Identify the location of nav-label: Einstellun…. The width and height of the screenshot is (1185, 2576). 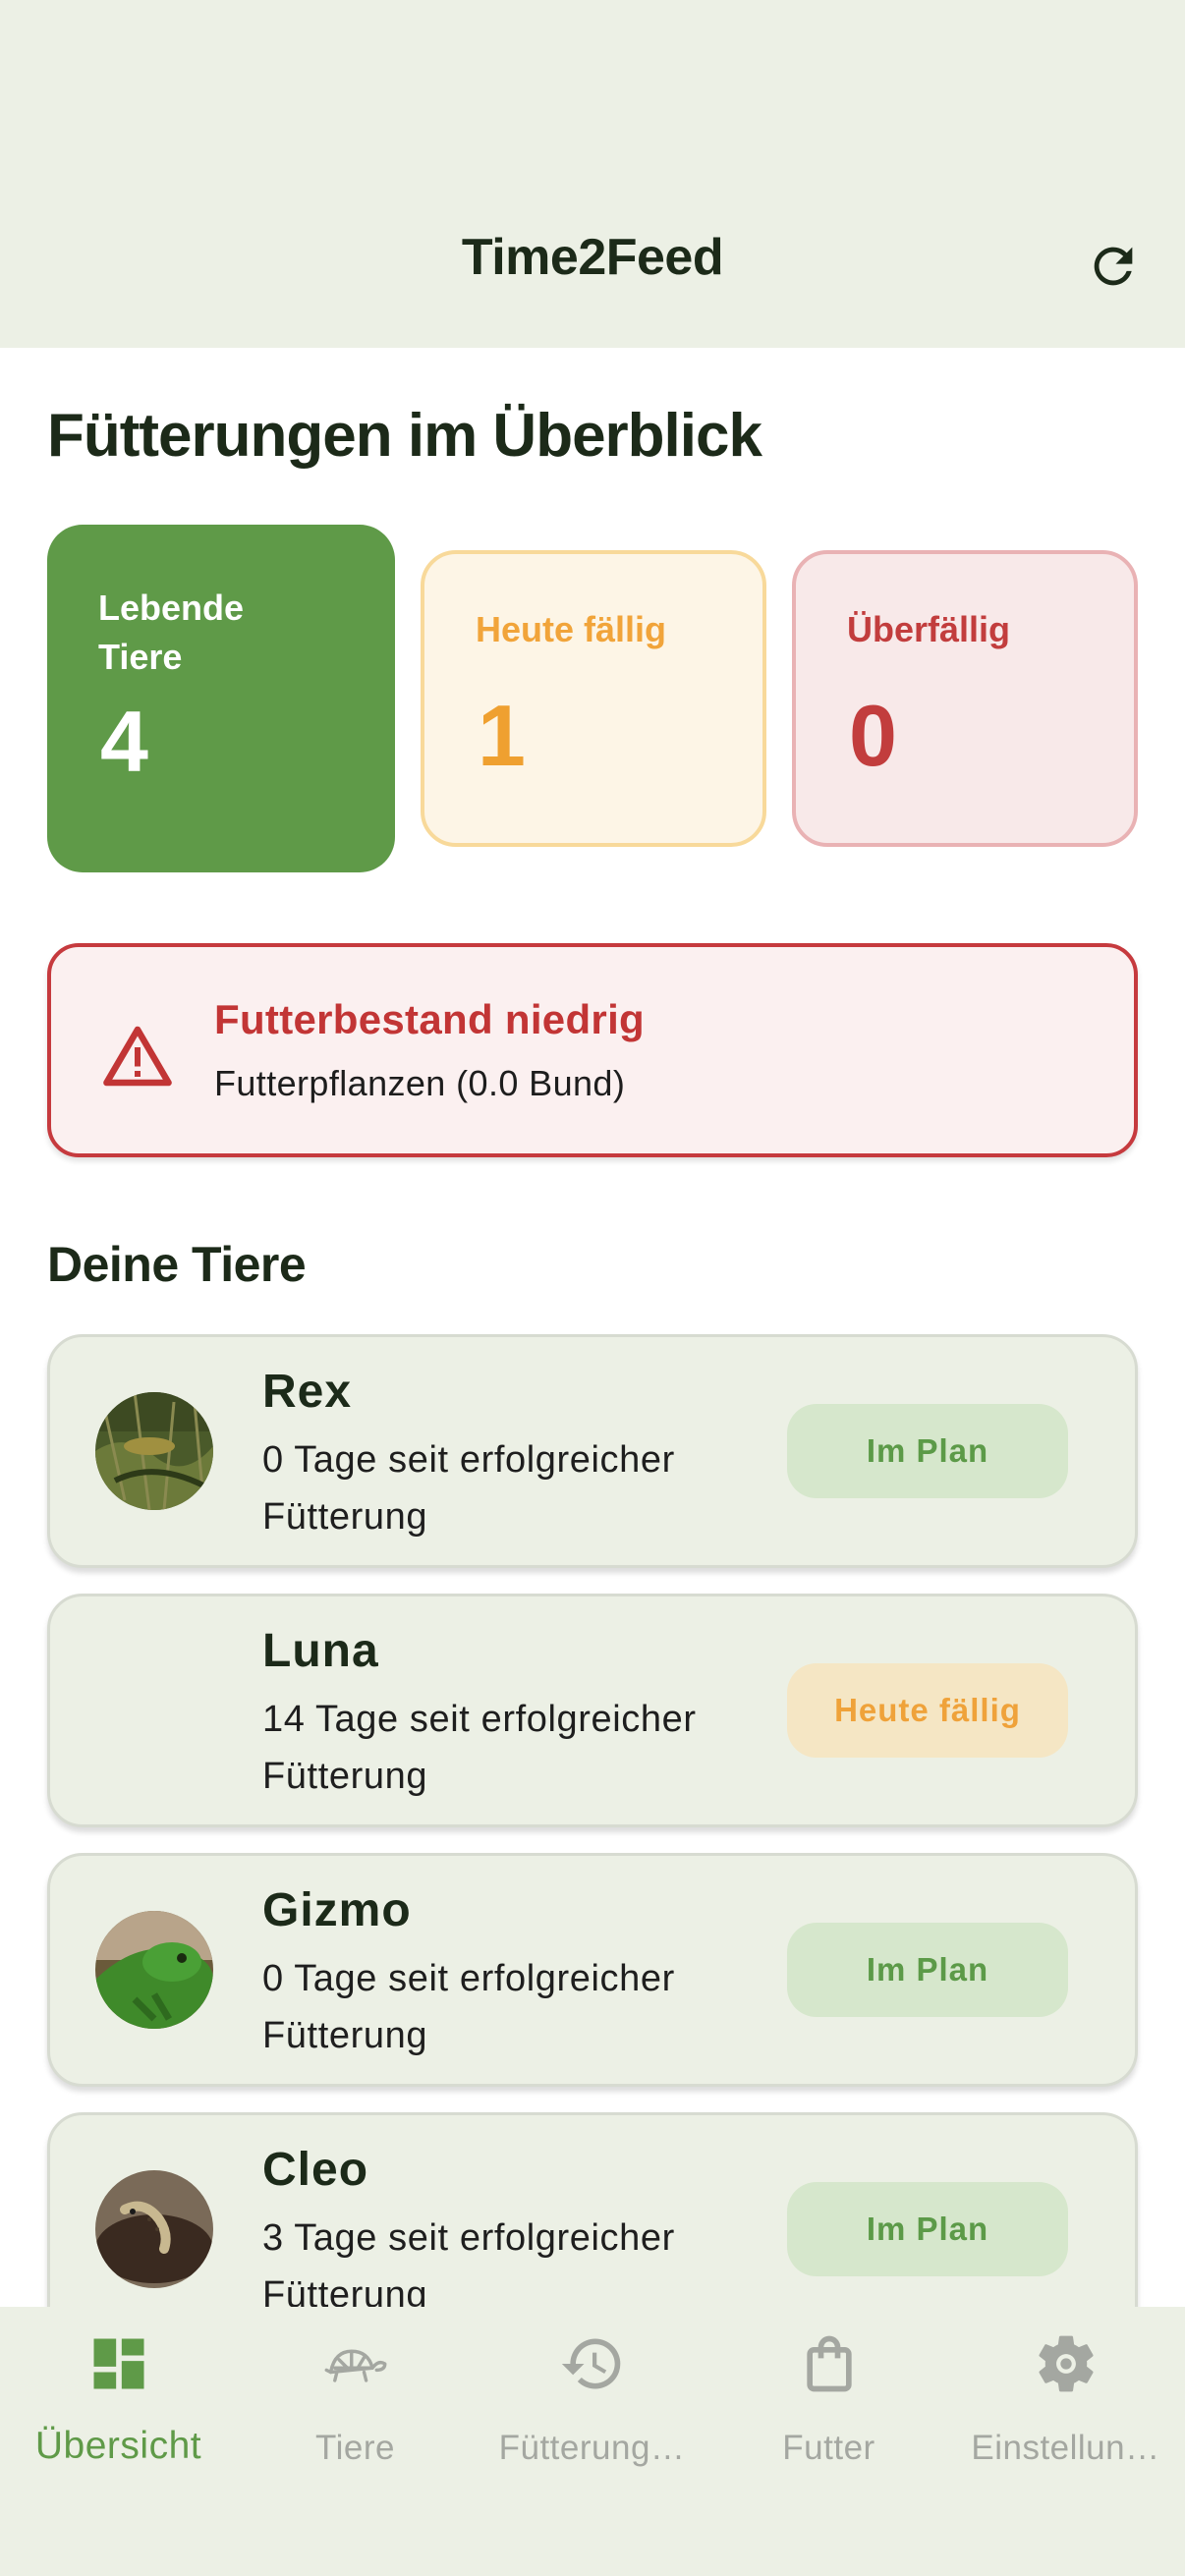
(1065, 2448).